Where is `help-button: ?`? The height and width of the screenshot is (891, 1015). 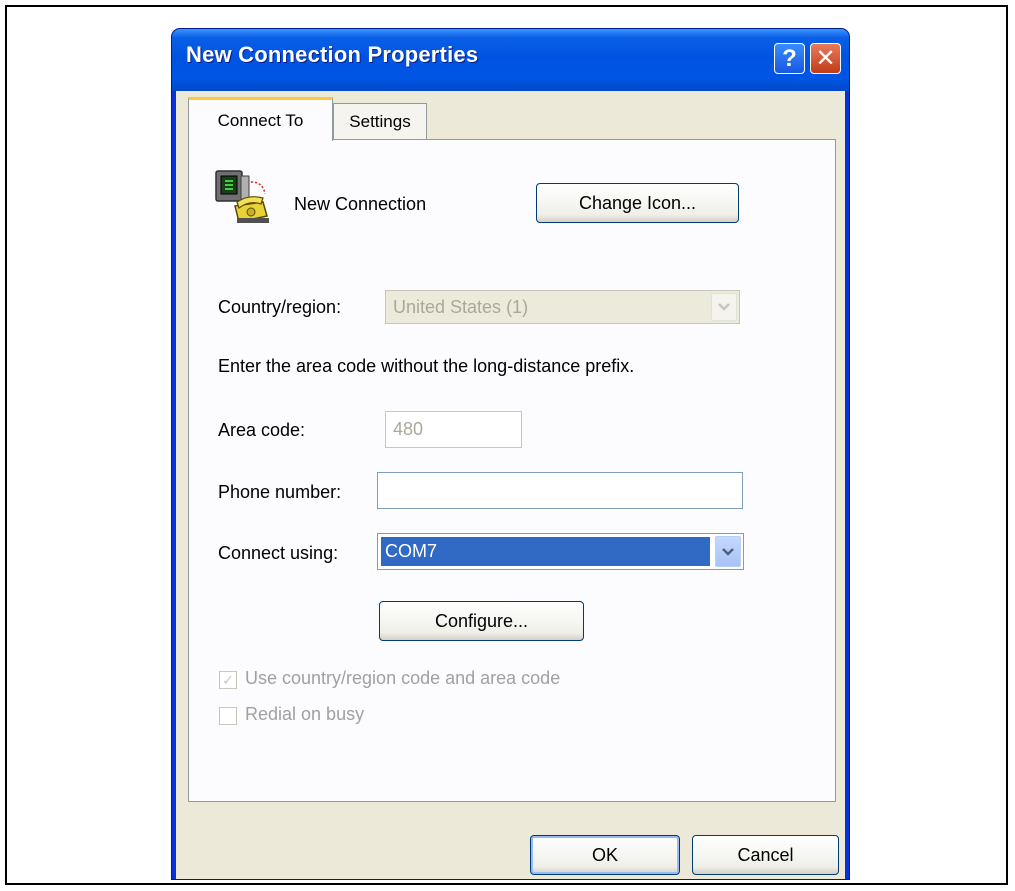
help-button: ? is located at coordinates (789, 58).